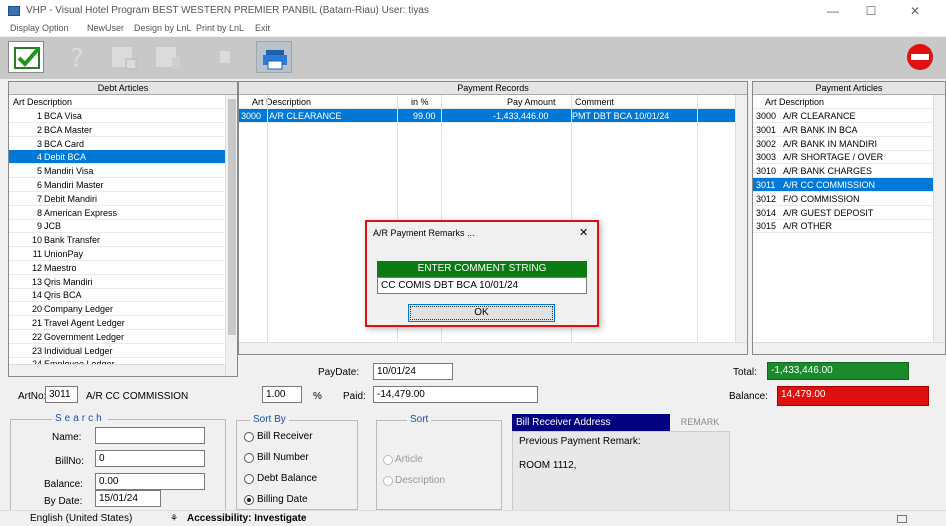 This screenshot has width=946, height=526. Describe the element at coordinates (388, 460) in the screenshot. I see `radio-article` at that location.